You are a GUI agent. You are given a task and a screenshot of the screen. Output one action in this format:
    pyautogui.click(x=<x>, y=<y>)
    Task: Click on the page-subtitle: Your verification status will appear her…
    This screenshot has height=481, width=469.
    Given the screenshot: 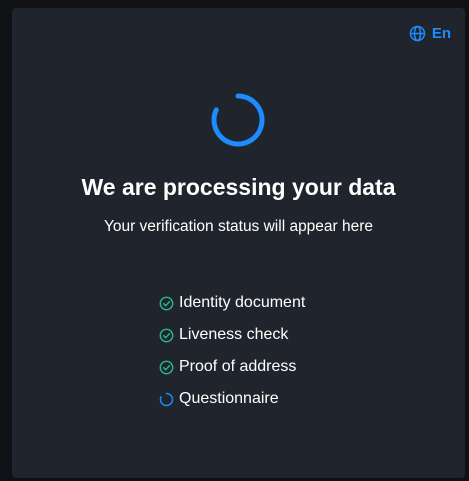 What is the action you would take?
    pyautogui.click(x=238, y=226)
    